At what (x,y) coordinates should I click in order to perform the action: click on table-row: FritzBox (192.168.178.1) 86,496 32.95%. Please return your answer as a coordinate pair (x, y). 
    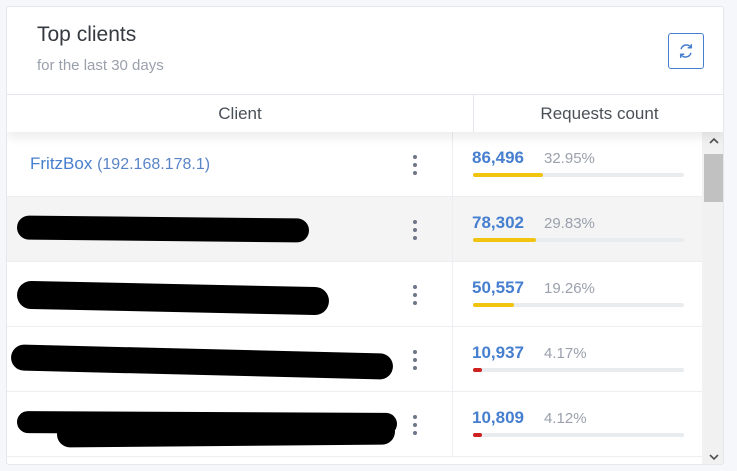
    Looking at the image, I should click on (354, 164).